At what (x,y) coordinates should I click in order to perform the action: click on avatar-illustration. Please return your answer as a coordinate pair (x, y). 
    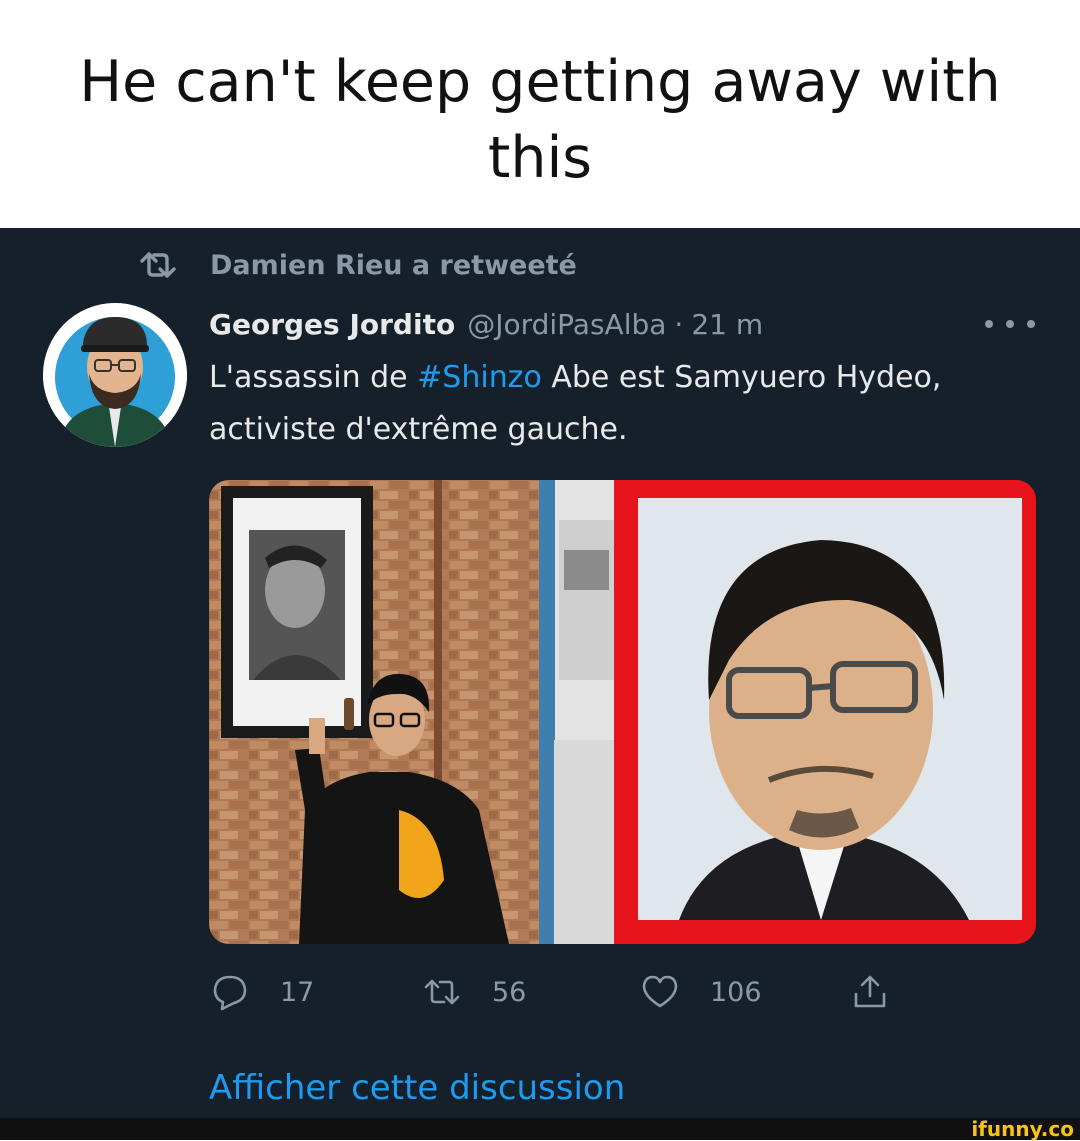
    Looking at the image, I should click on (115, 375).